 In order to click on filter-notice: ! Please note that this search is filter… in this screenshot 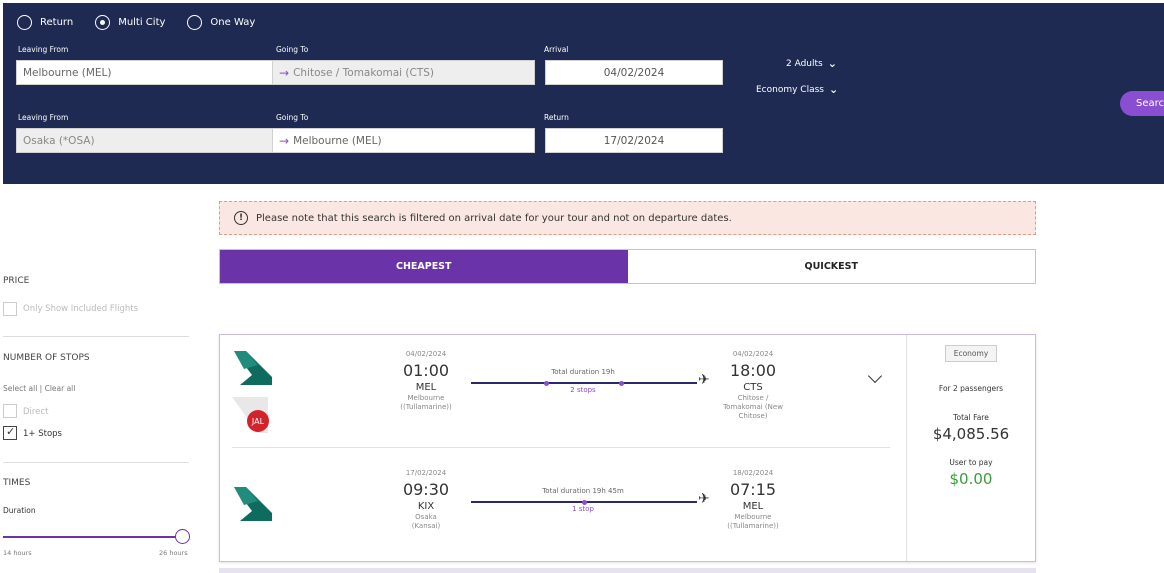, I will do `click(627, 218)`.